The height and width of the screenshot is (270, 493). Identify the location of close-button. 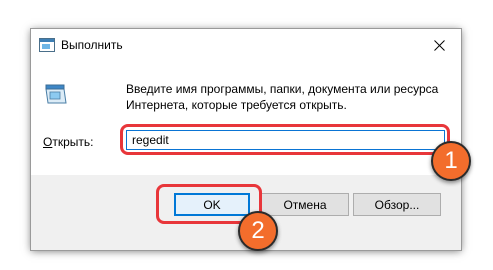
(439, 45).